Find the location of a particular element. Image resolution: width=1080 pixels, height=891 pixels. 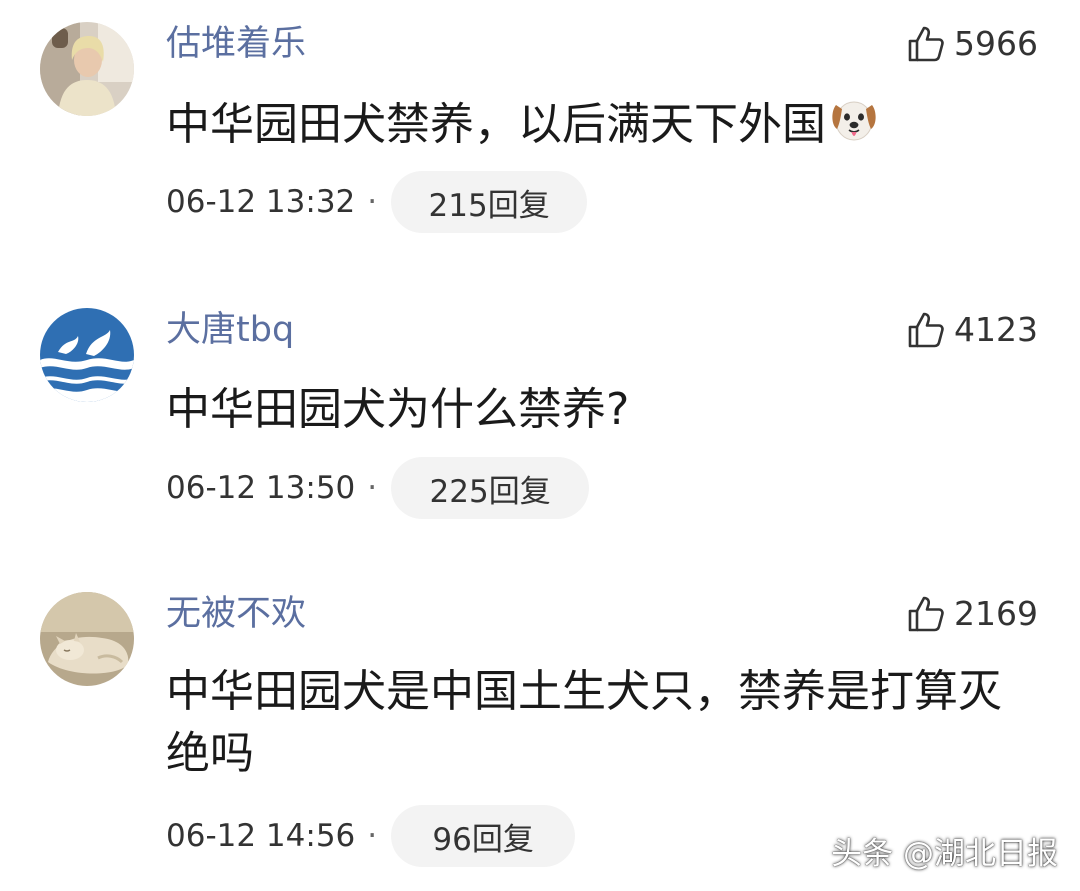

comment-text: 中华园田犬禁养，以后满天下外国 is located at coordinates (596, 124).